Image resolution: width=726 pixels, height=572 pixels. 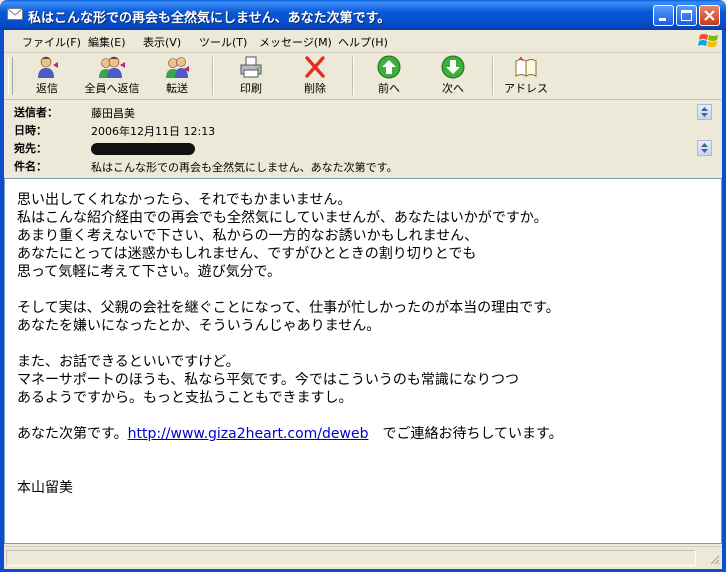 What do you see at coordinates (162, 42) in the screenshot?
I see `menu-view: 表示(V)` at bounding box center [162, 42].